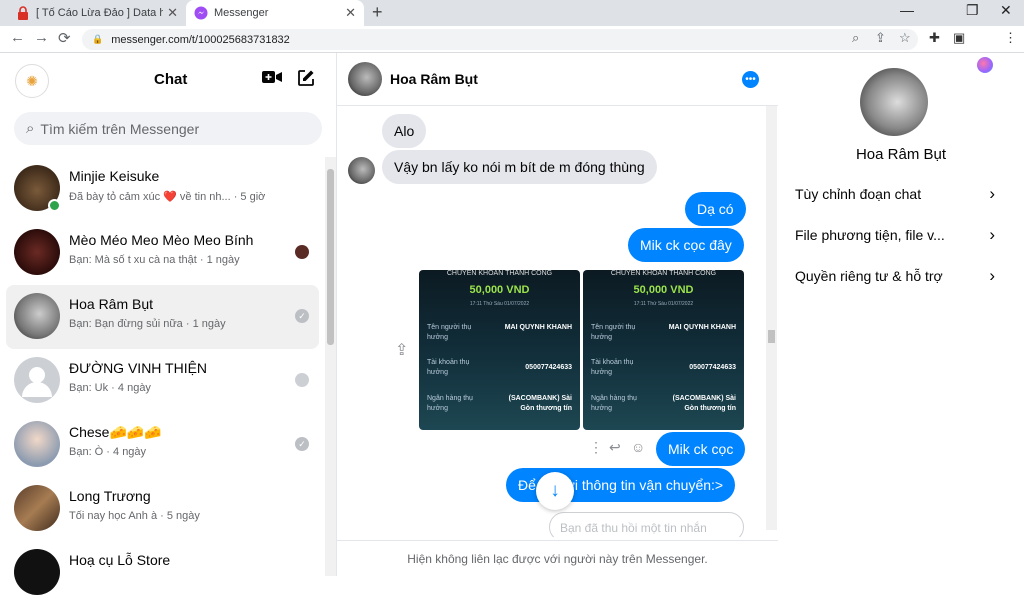  Describe the element at coordinates (907, 10) in the screenshot. I see `minimize-icon: —` at that location.